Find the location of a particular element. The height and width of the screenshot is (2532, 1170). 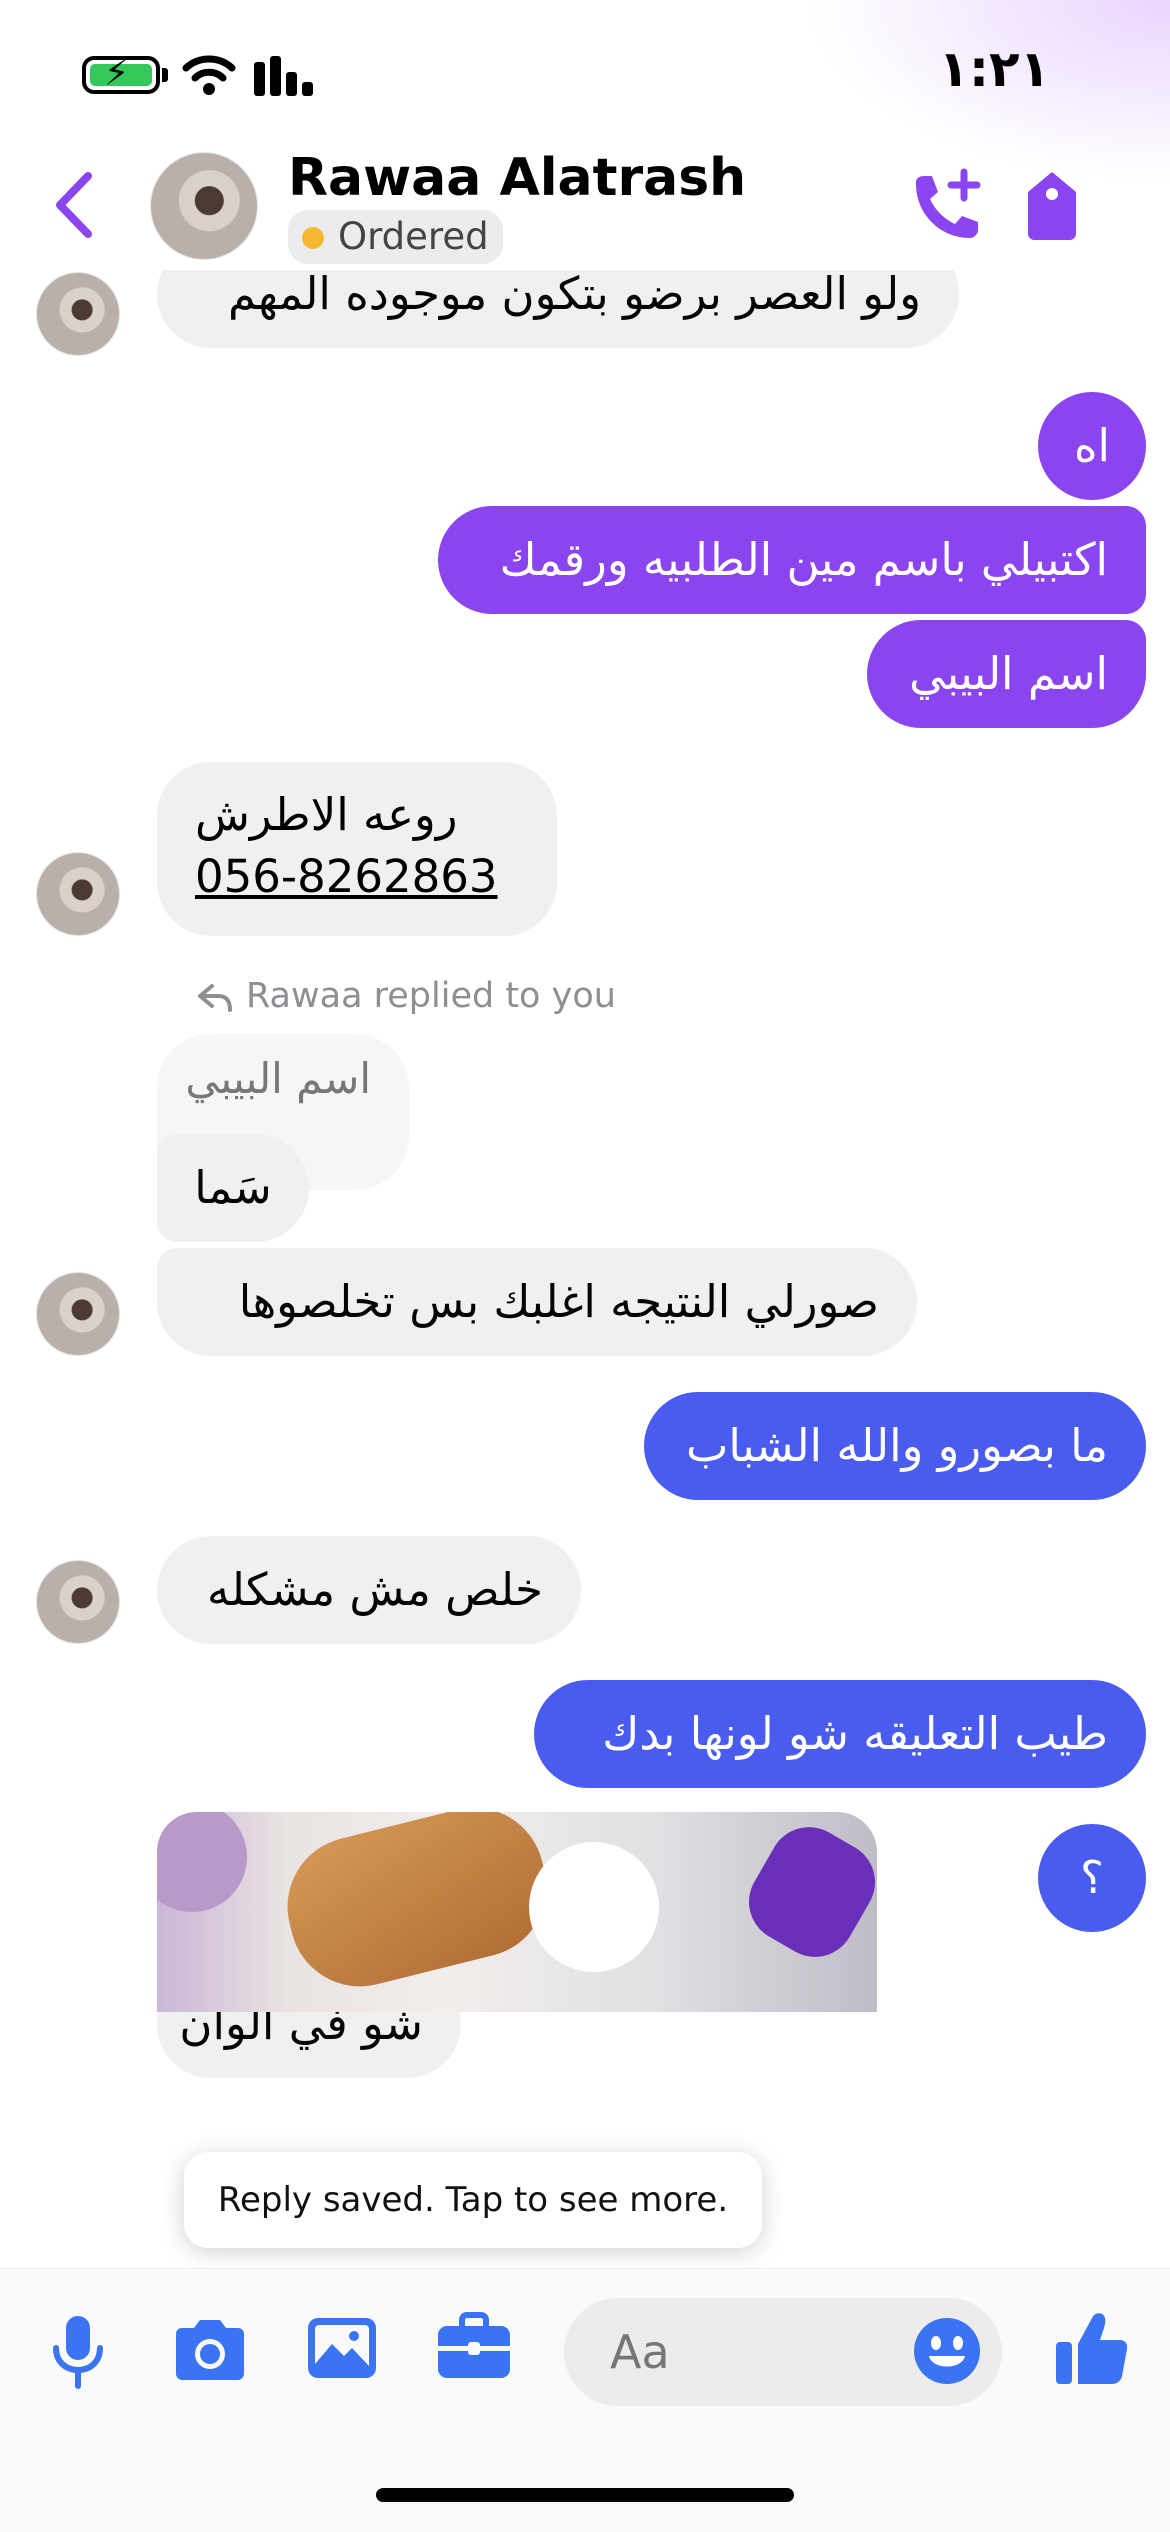

reply-note: Rawaa replied to you is located at coordinates (431, 996).